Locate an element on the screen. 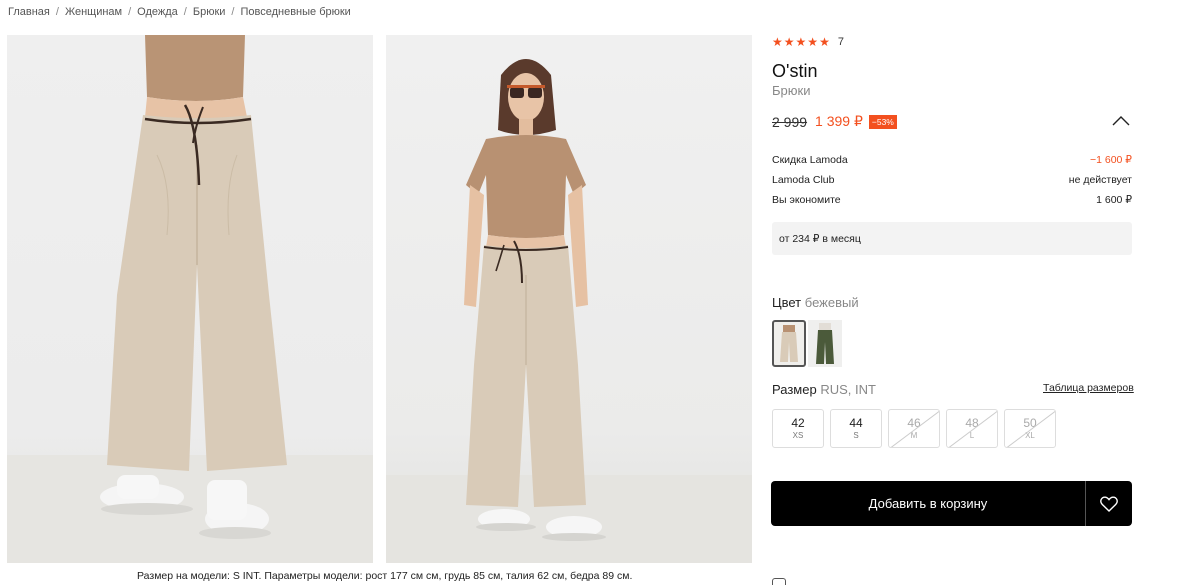 The height and width of the screenshot is (585, 1200). installment-offer: от 234 ₽ в месяц is located at coordinates (952, 238).